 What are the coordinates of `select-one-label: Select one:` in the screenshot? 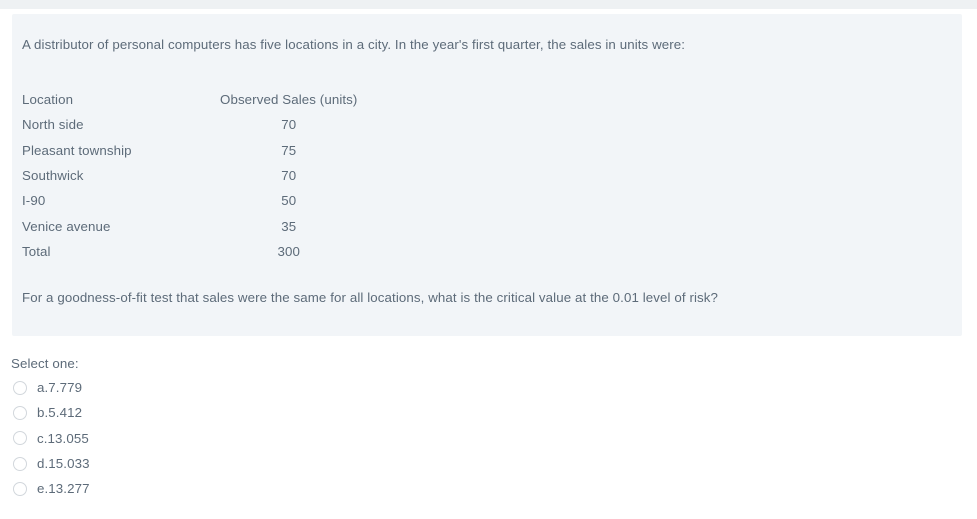 It's located at (45, 363).